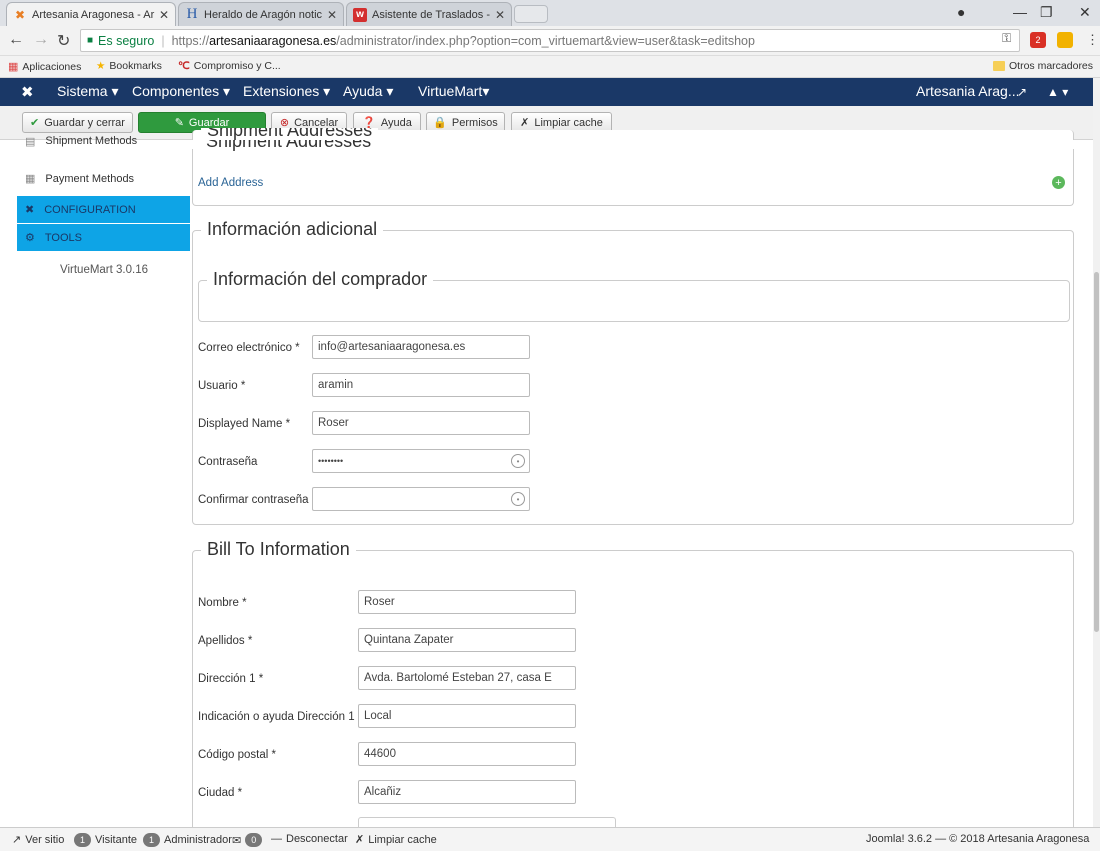  Describe the element at coordinates (126, 40) in the screenshot. I see `secure-label: Es seguro` at that location.